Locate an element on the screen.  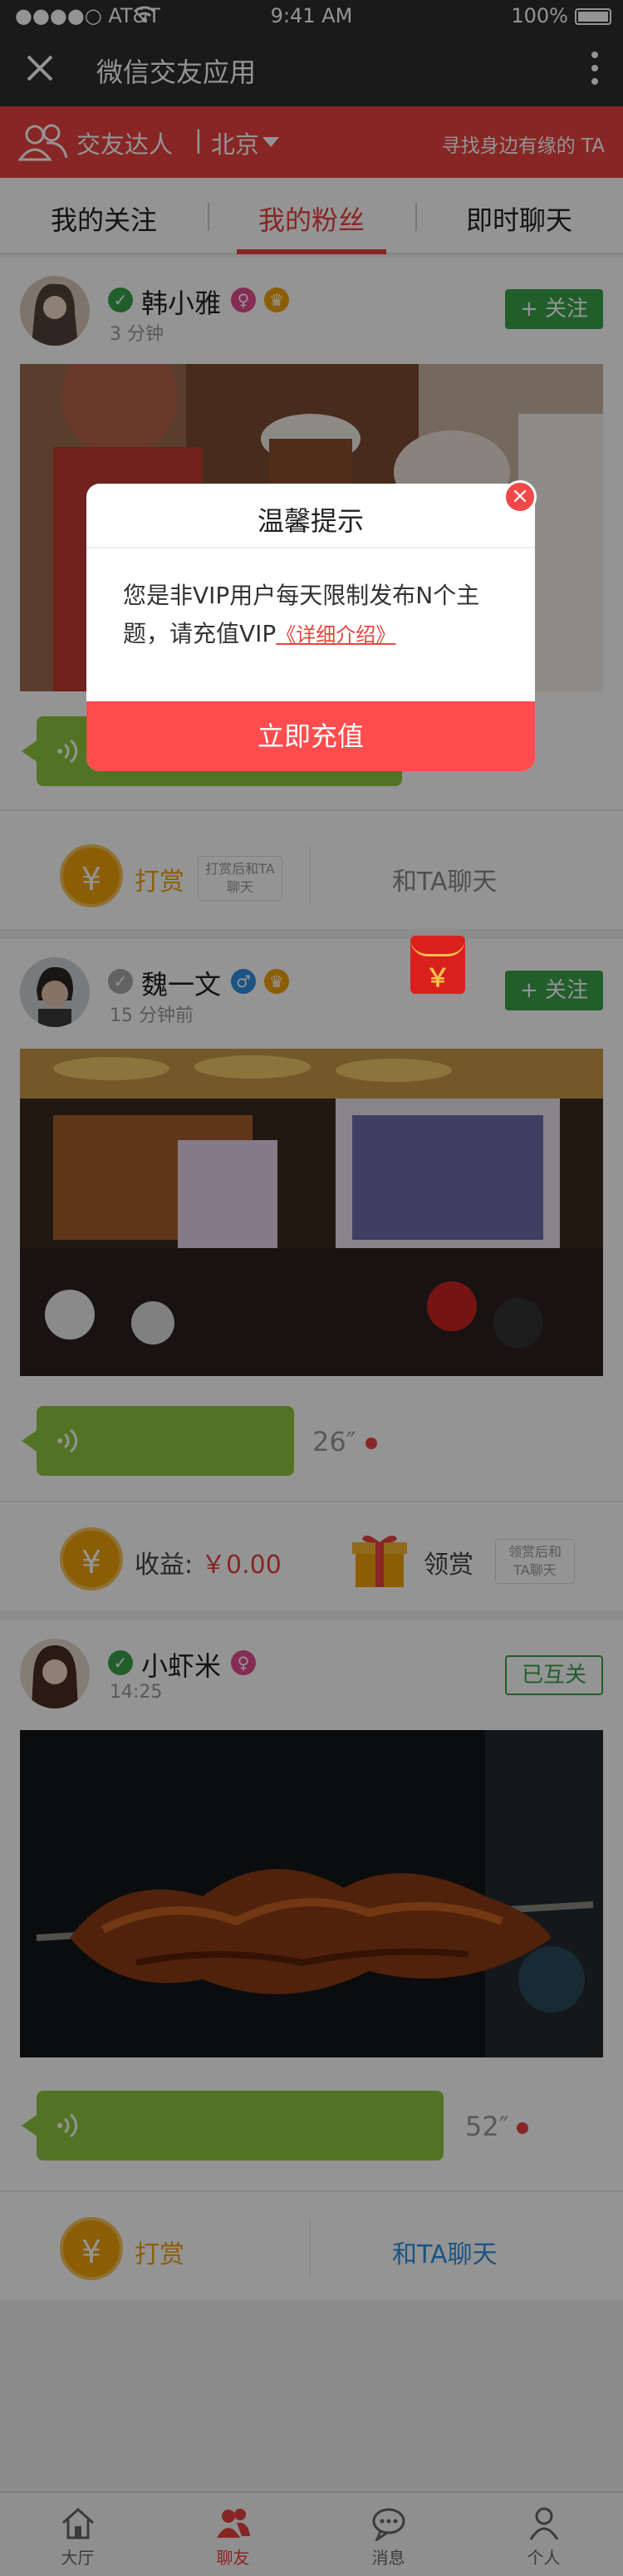
modal-divider is located at coordinates (310, 547).